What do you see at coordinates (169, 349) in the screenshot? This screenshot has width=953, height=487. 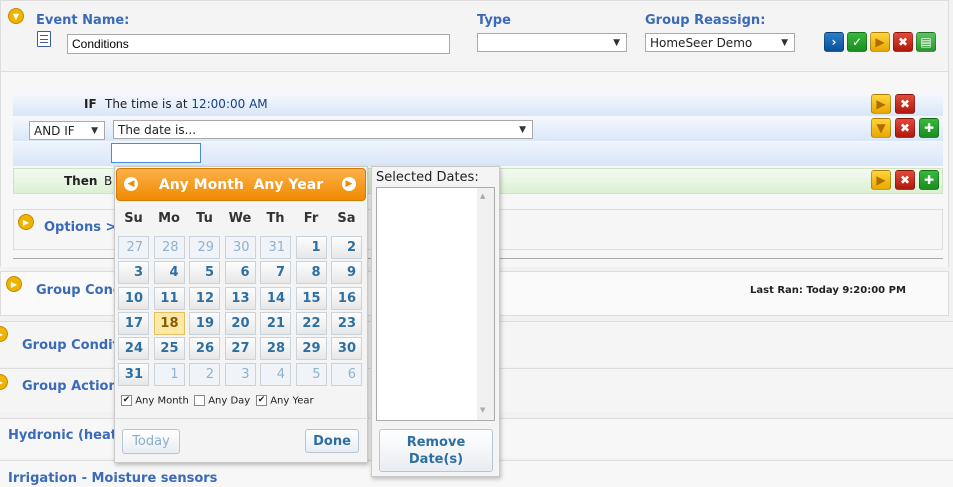 I see `calendar-day: 25` at bounding box center [169, 349].